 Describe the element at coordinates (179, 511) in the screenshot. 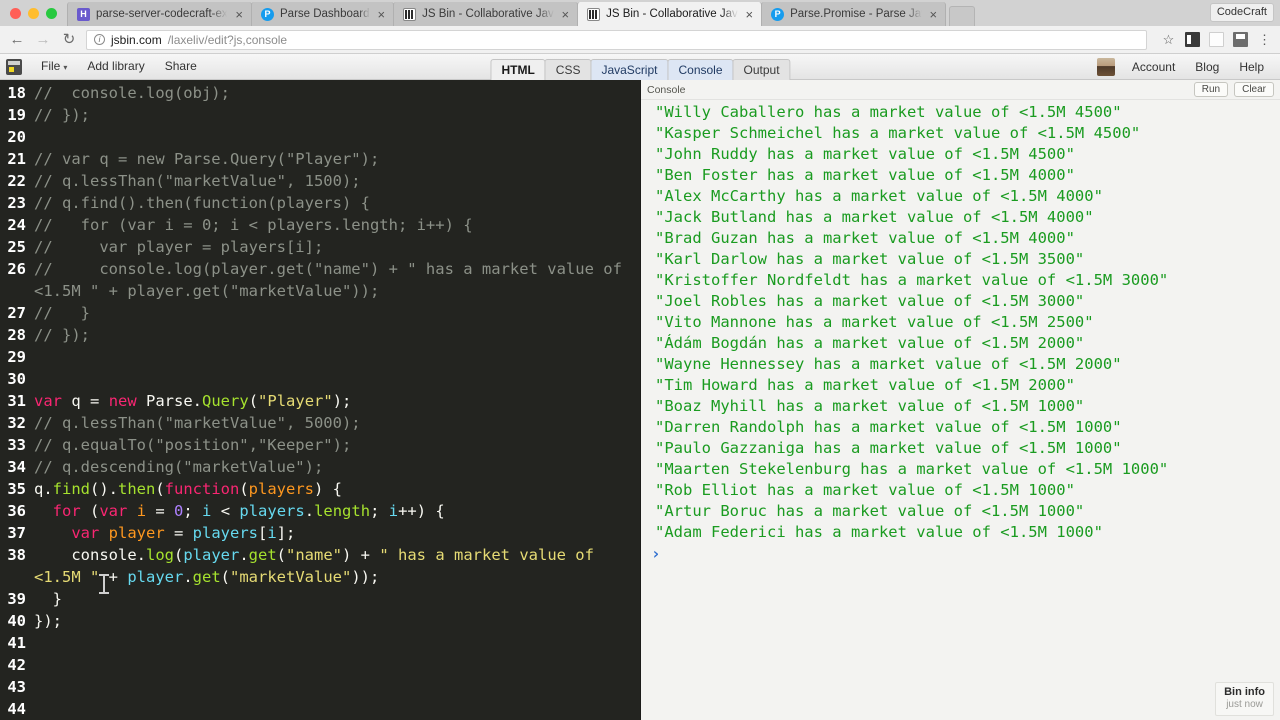

I see `token-num: 0` at that location.